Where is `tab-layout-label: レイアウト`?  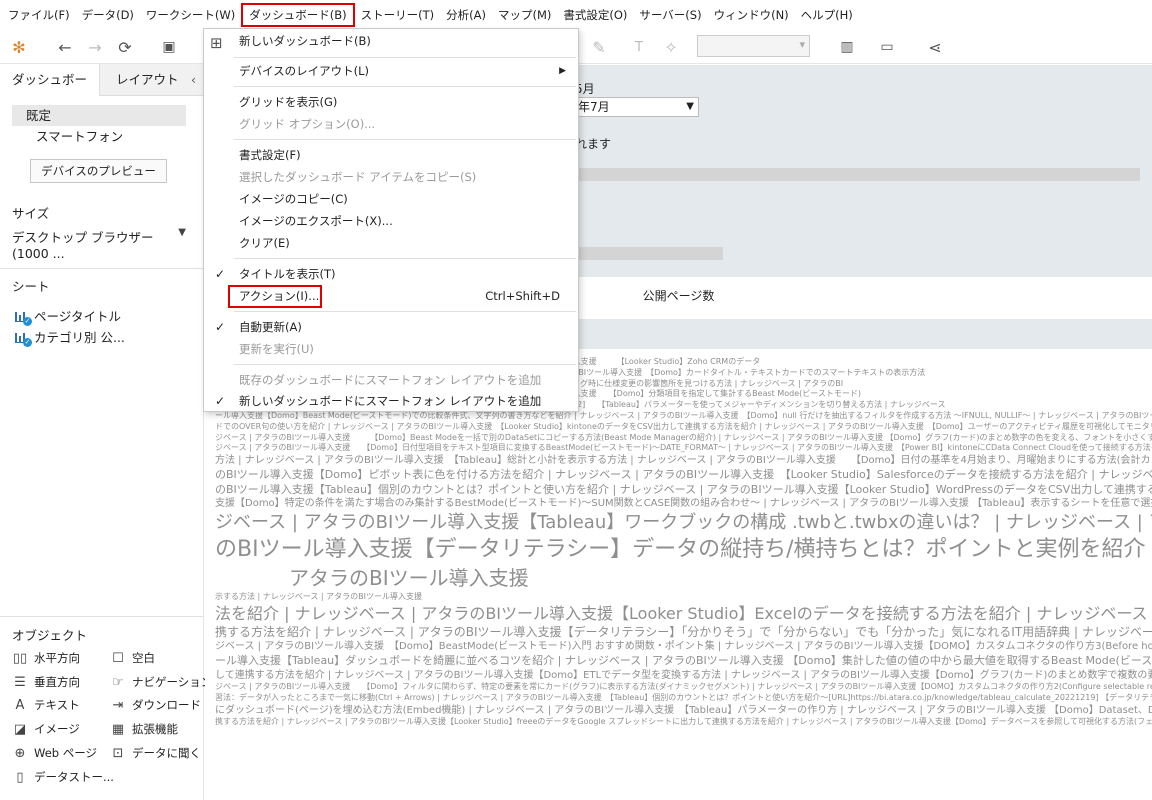 tab-layout-label: レイアウト is located at coordinates (147, 79).